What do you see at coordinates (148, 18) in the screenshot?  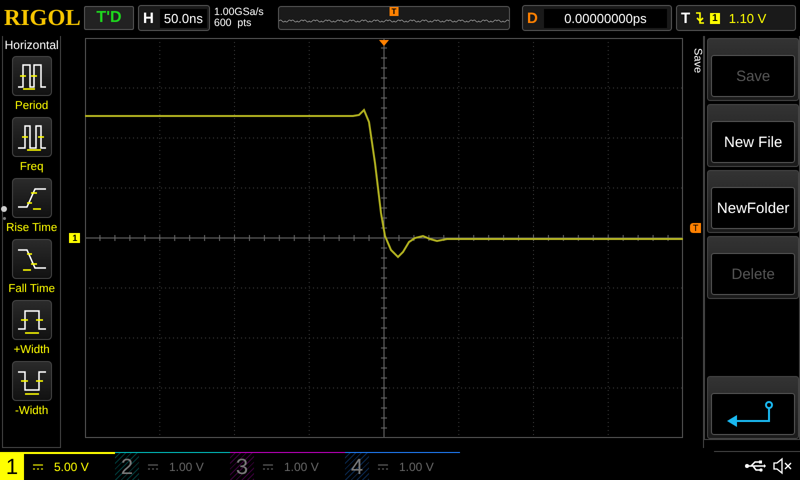 I see `timebase-label: H` at bounding box center [148, 18].